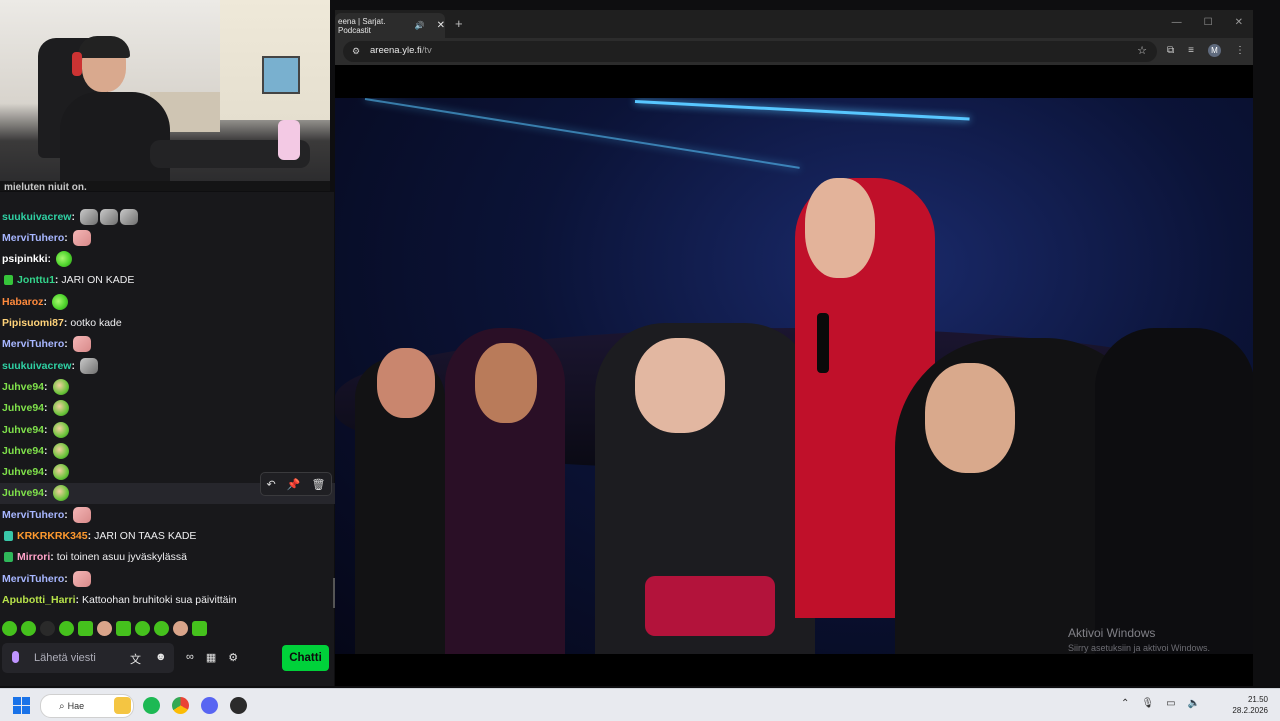 The image size is (1280, 721). What do you see at coordinates (1214, 50) in the screenshot?
I see `profile-avatar: M` at bounding box center [1214, 50].